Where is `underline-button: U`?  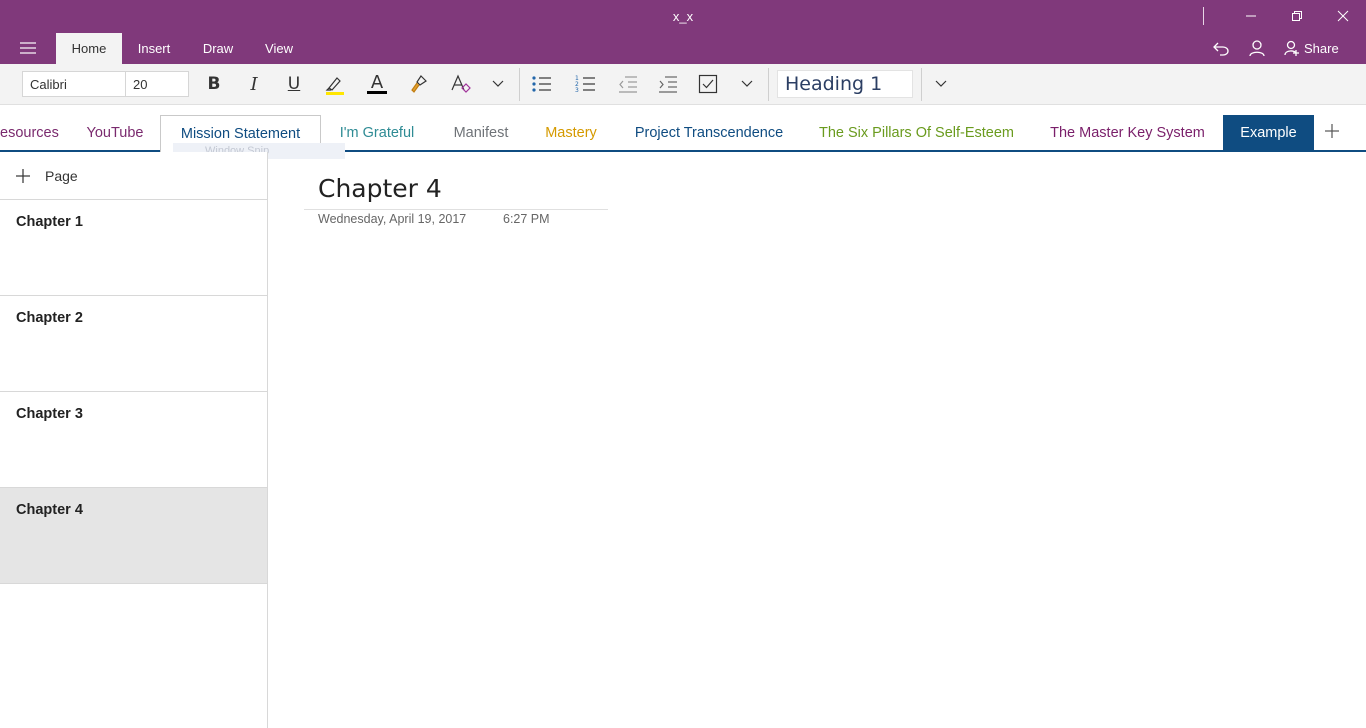 underline-button: U is located at coordinates (294, 84).